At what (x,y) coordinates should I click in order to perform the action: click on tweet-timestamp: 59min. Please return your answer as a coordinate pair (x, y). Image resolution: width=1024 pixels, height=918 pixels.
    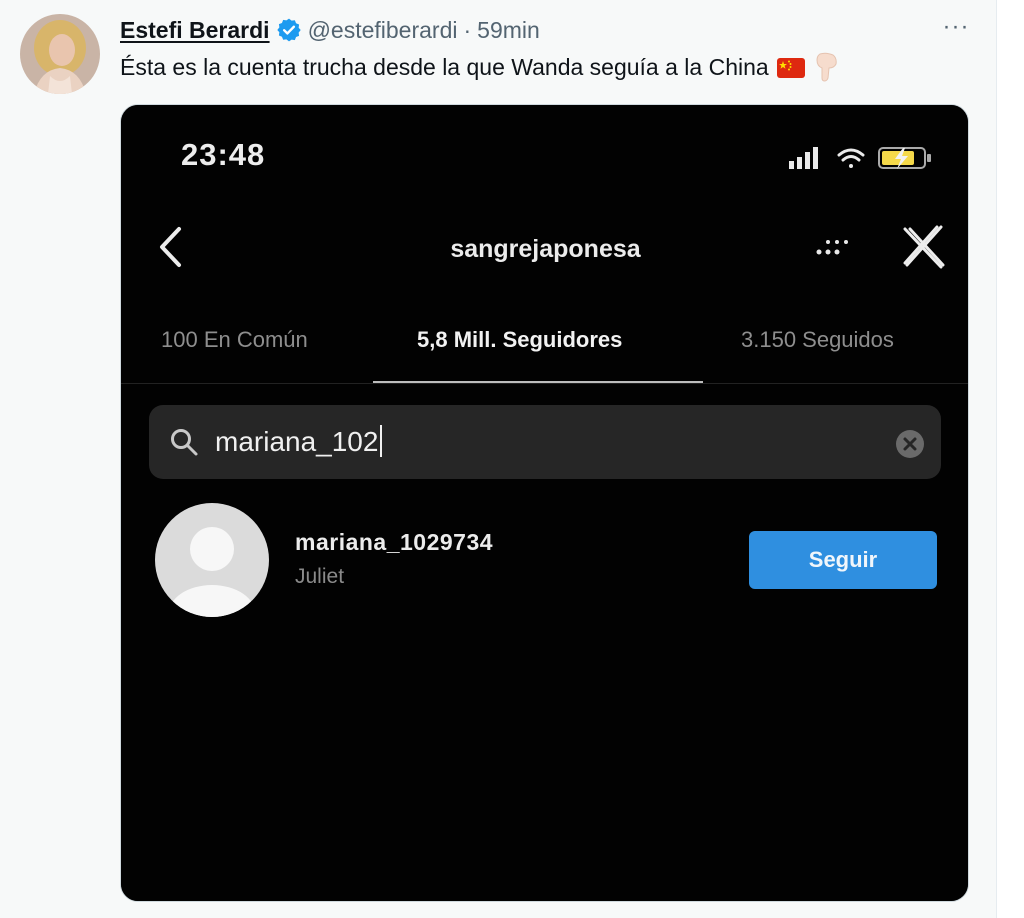
    Looking at the image, I should click on (508, 30).